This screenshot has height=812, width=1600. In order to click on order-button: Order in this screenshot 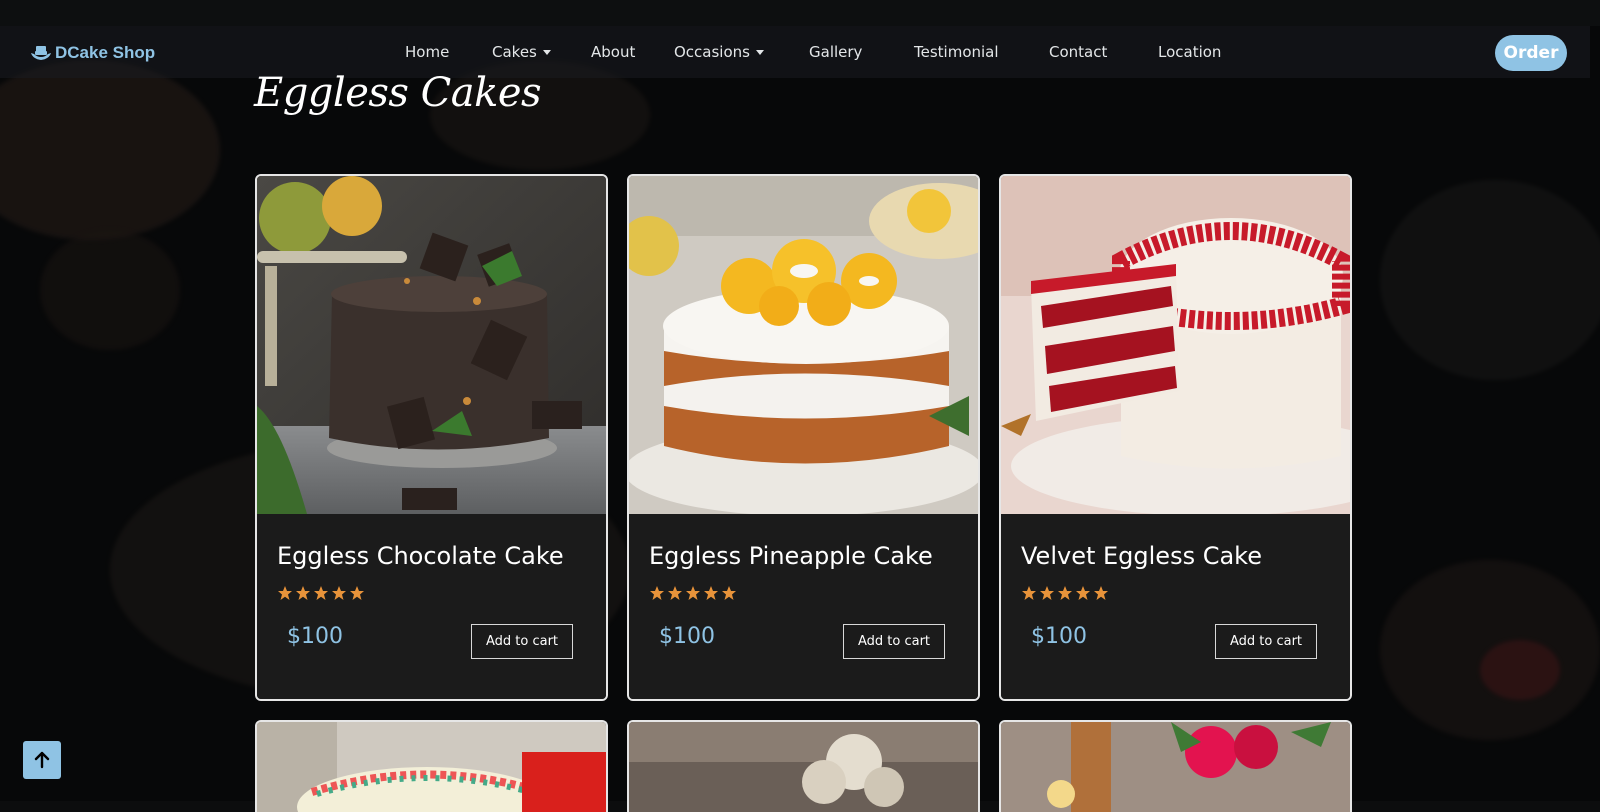, I will do `click(1531, 53)`.